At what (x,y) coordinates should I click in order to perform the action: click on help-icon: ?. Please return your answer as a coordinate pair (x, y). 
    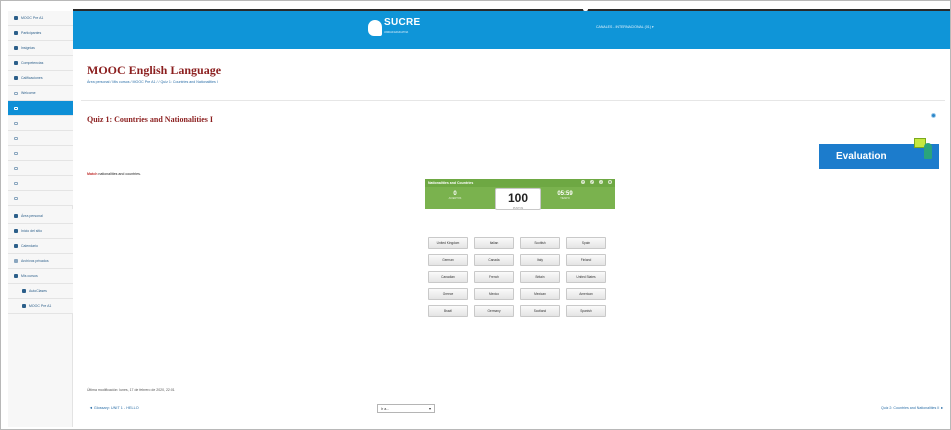
    Looking at the image, I should click on (583, 182).